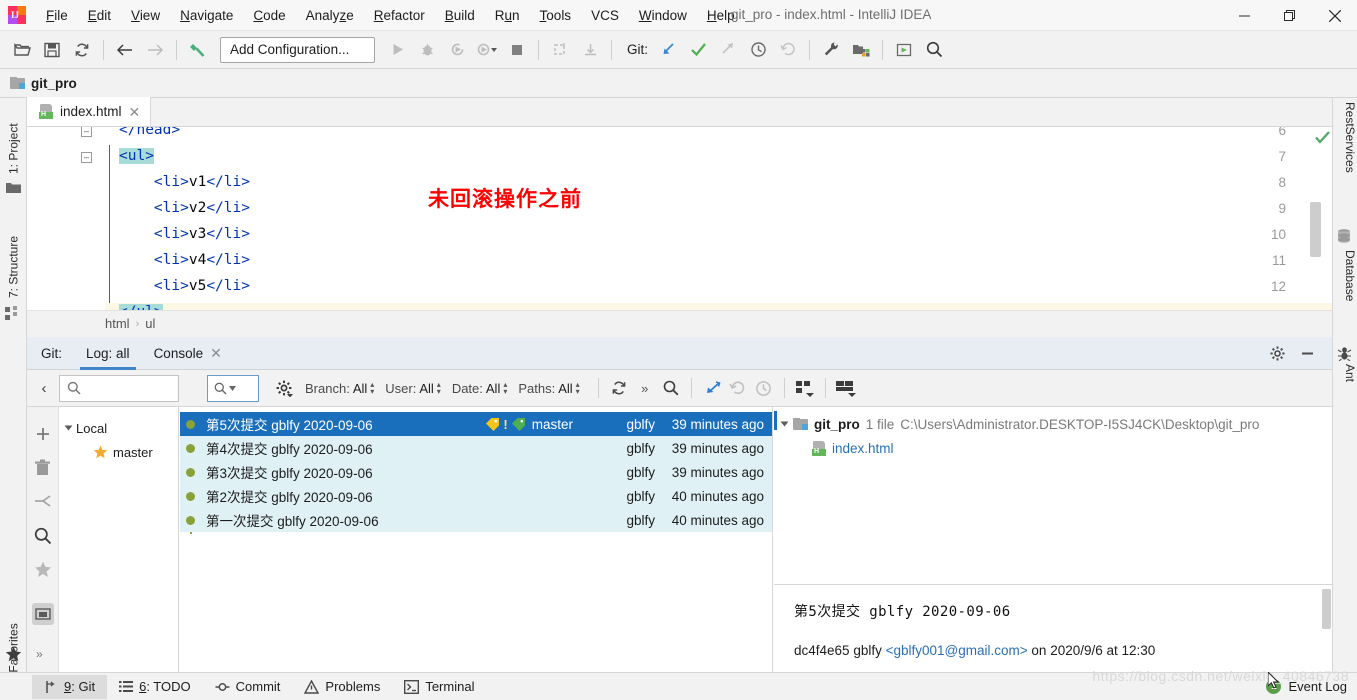  What do you see at coordinates (52, 50) in the screenshot?
I see `save-all-icon` at bounding box center [52, 50].